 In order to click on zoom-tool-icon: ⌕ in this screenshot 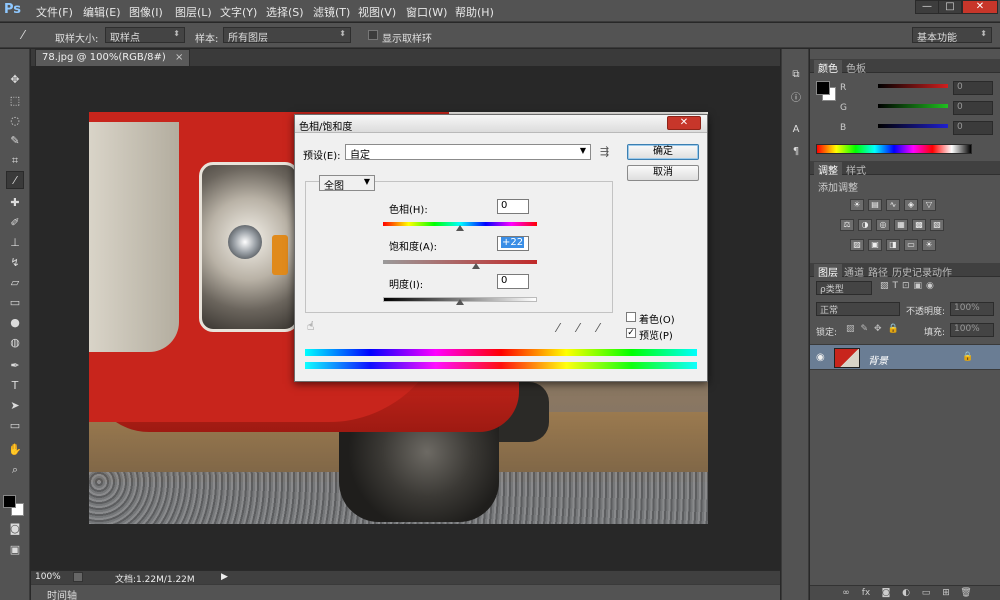, I will do `click(15, 470)`.